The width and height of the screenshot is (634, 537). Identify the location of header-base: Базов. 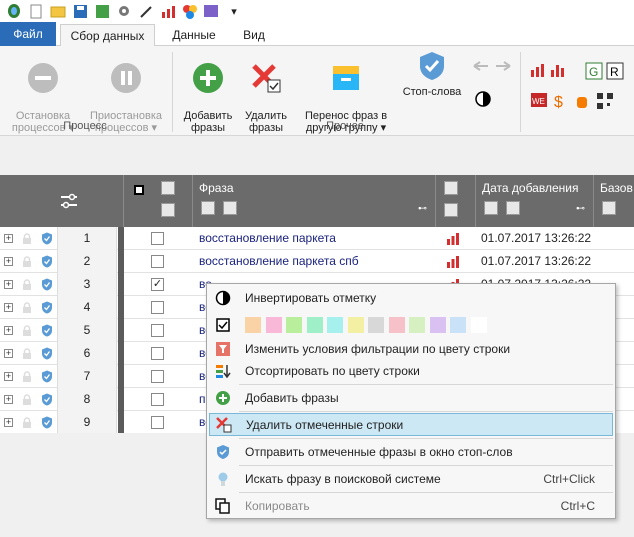
(614, 201).